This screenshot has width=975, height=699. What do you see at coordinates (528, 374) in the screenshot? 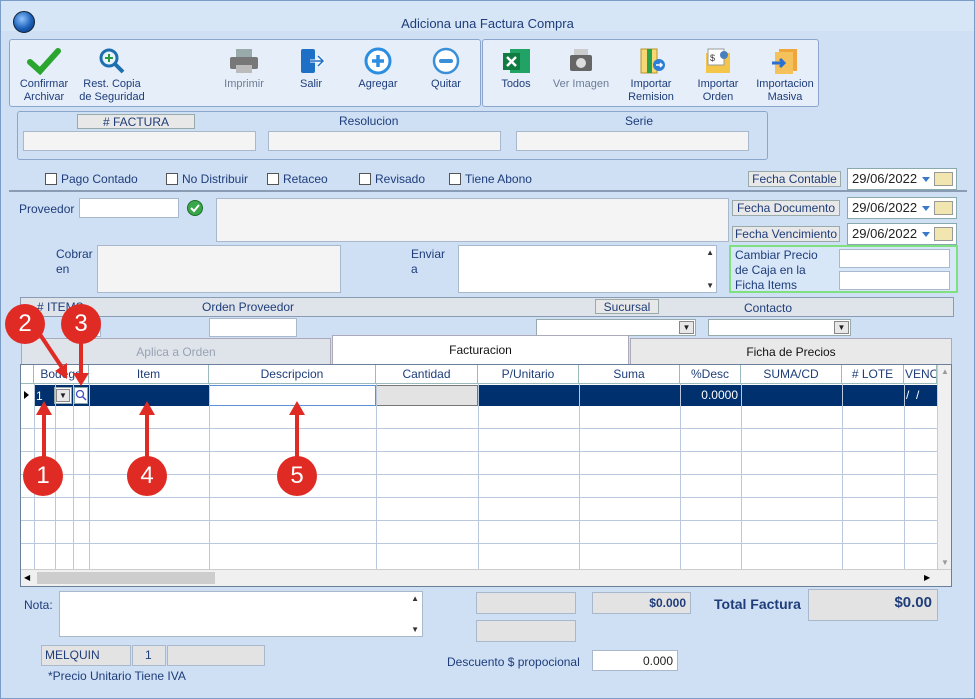
I see `column-header-punitario: P/Unitario` at bounding box center [528, 374].